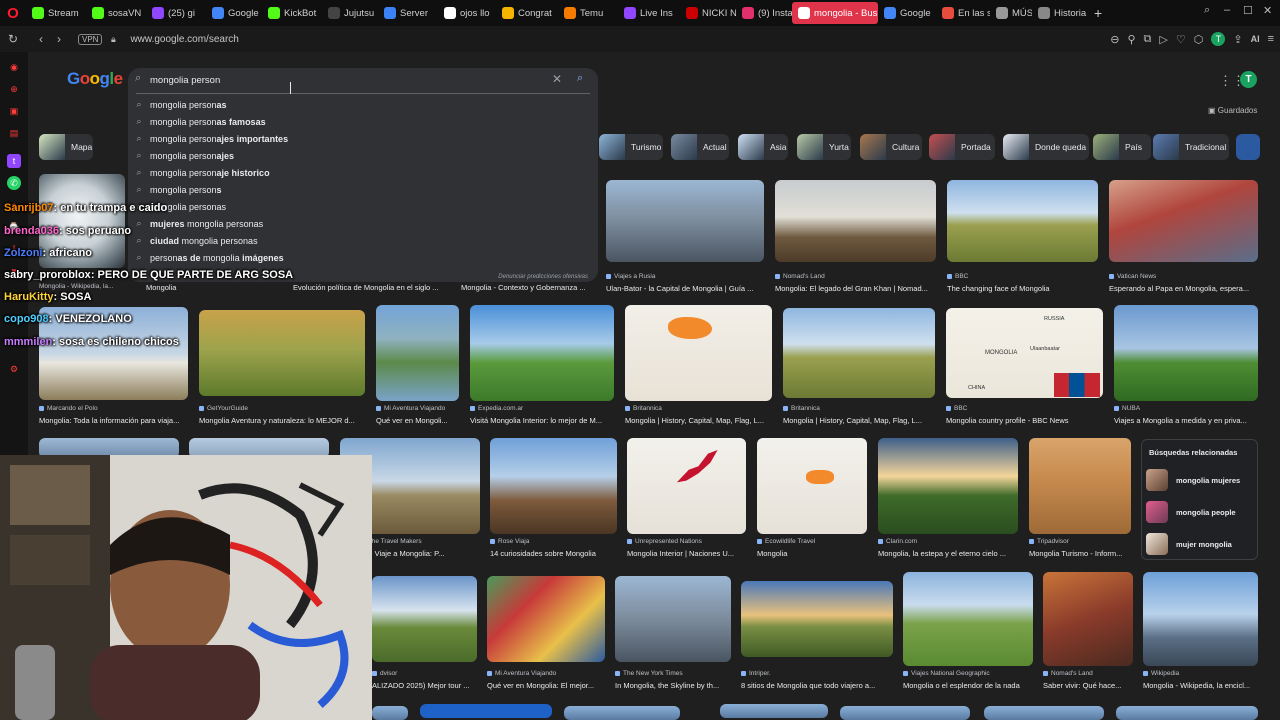 The width and height of the screenshot is (1280, 720). I want to click on flag-chip, so click(1248, 147).